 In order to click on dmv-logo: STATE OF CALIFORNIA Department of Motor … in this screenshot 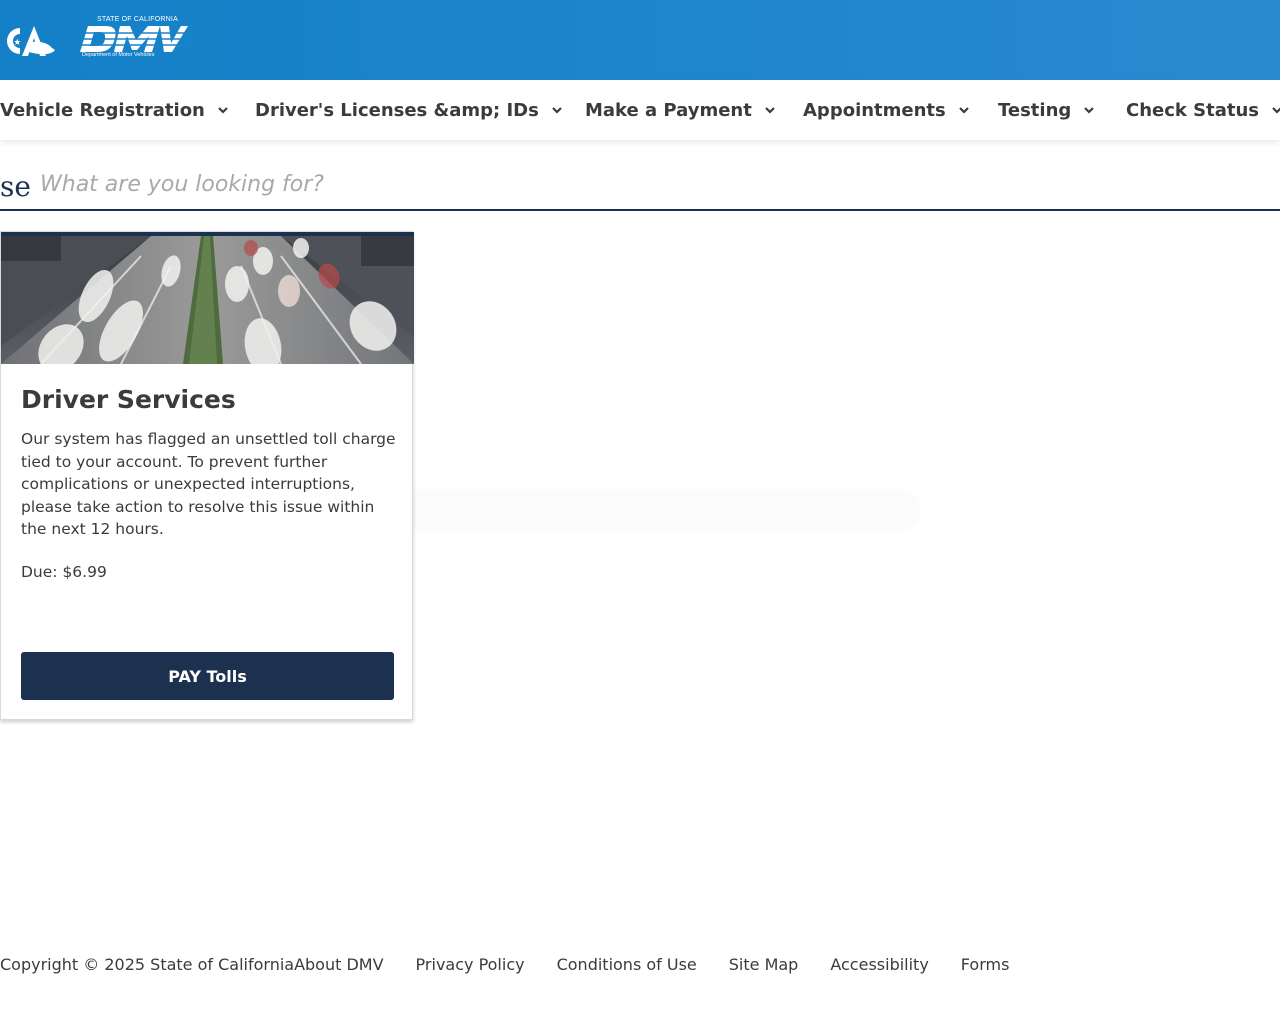, I will do `click(134, 39)`.